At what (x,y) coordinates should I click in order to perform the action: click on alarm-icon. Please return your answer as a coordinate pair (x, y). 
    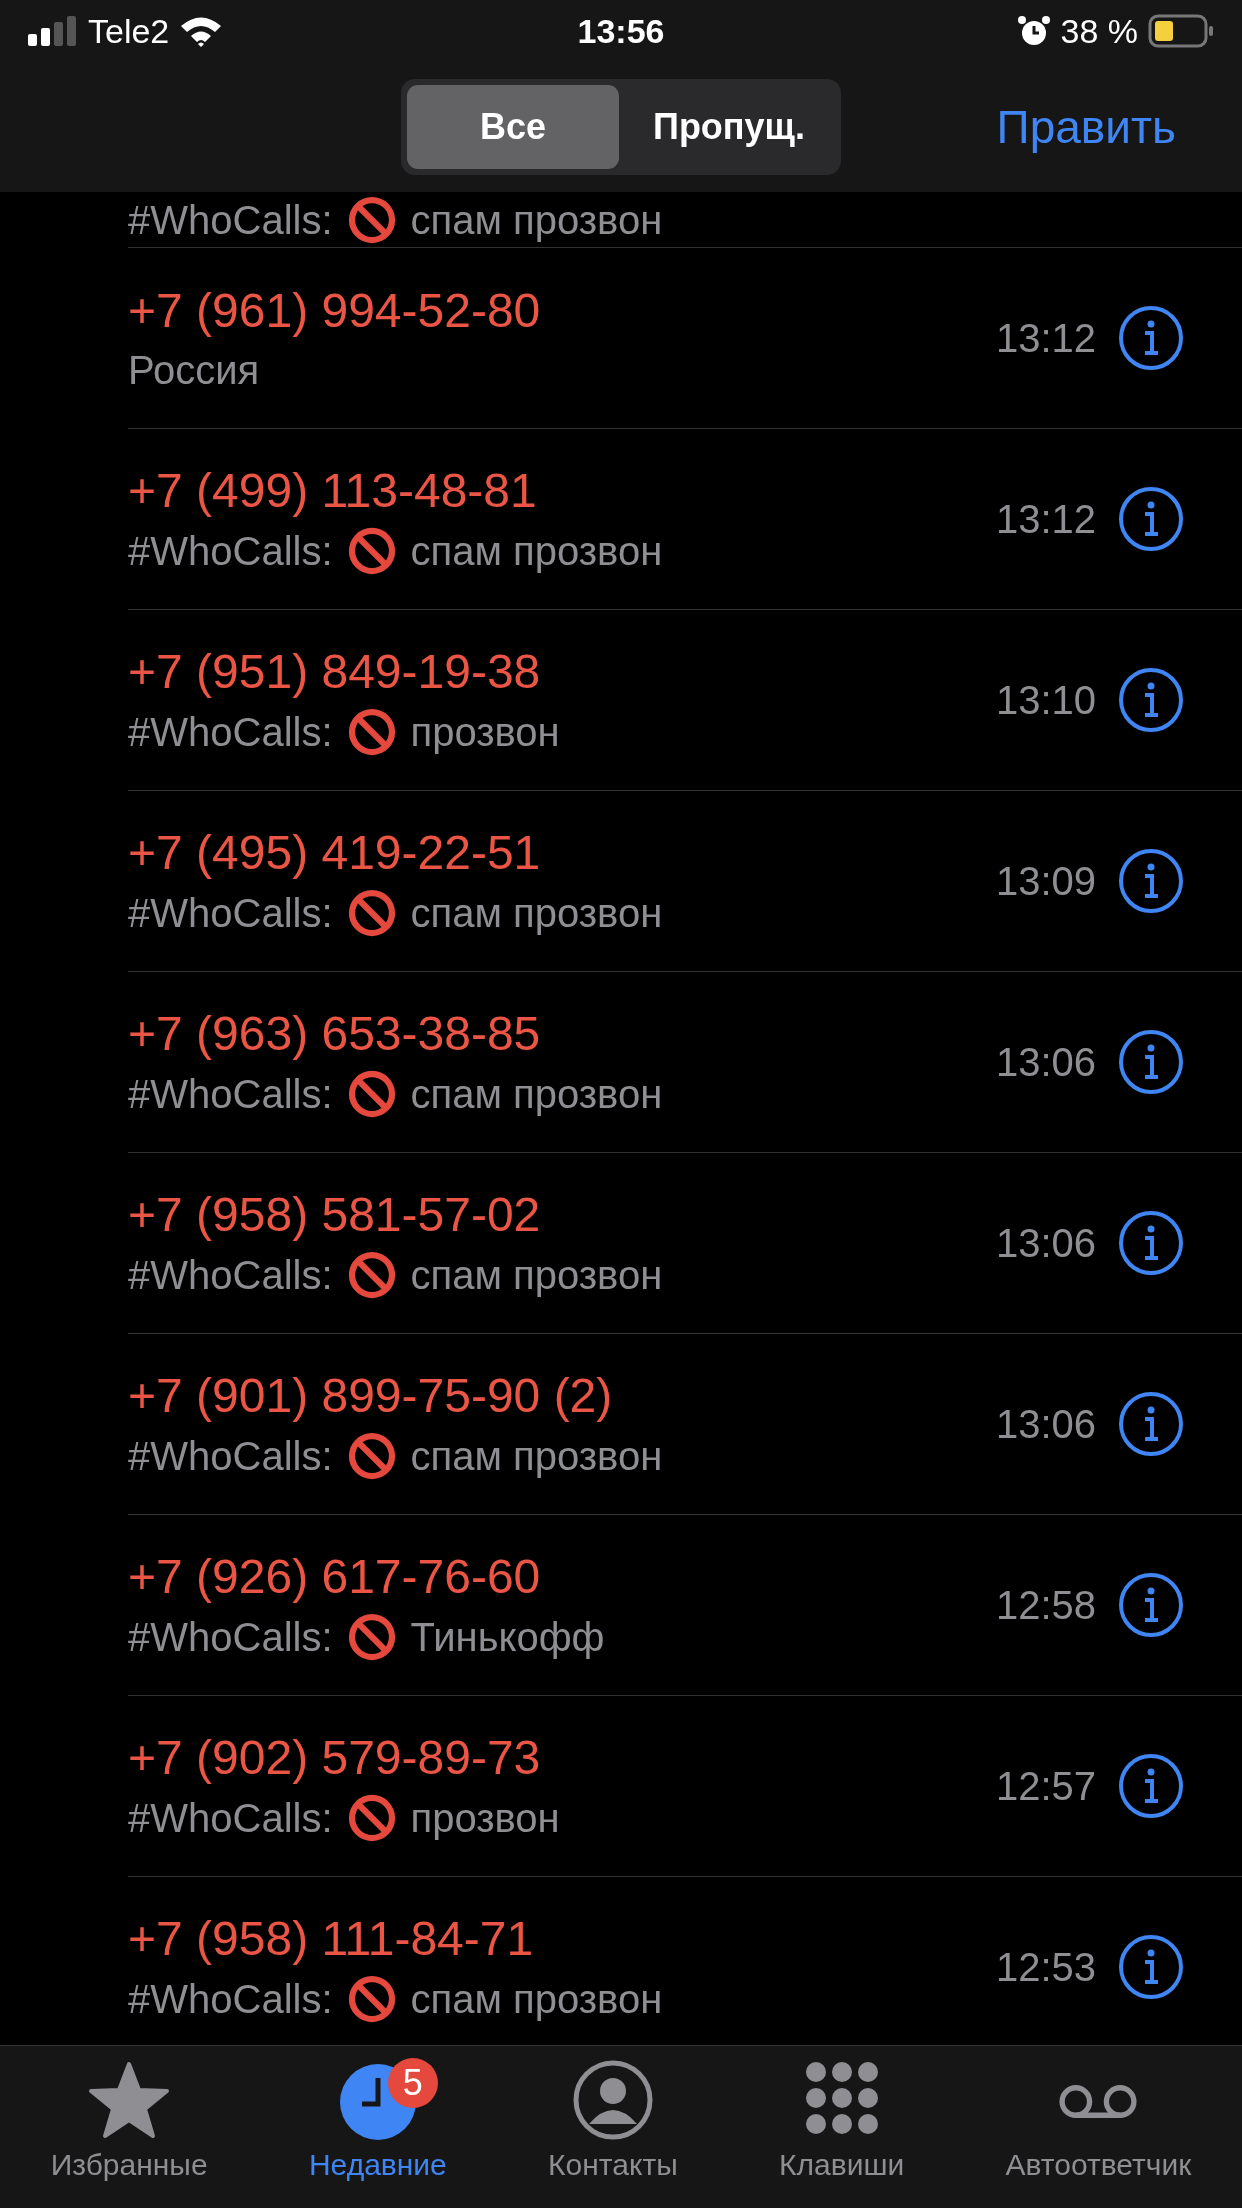
    Looking at the image, I should click on (1033, 31).